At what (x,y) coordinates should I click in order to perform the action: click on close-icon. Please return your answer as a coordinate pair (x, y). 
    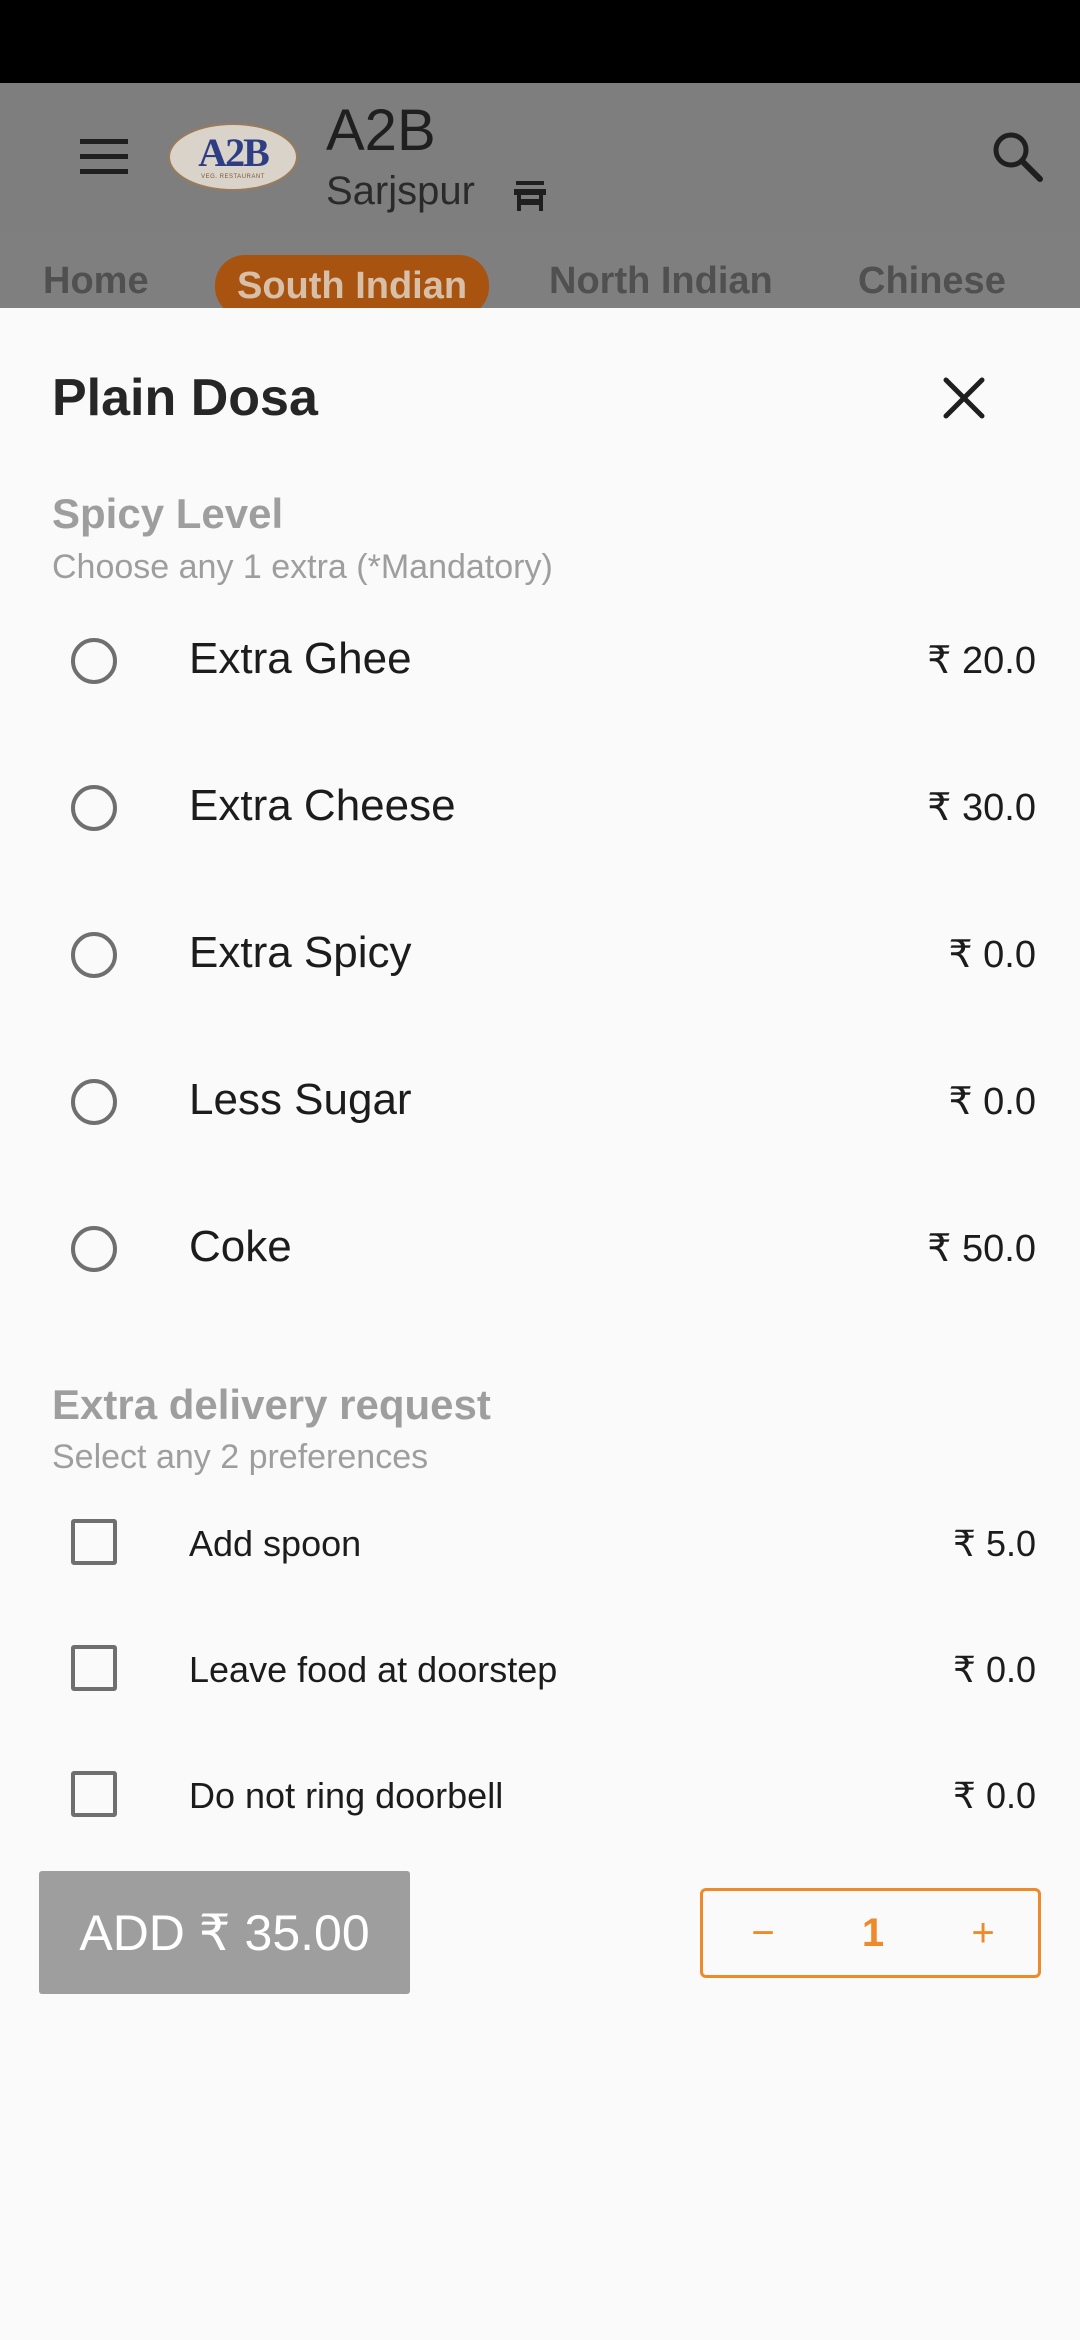
    Looking at the image, I should click on (964, 398).